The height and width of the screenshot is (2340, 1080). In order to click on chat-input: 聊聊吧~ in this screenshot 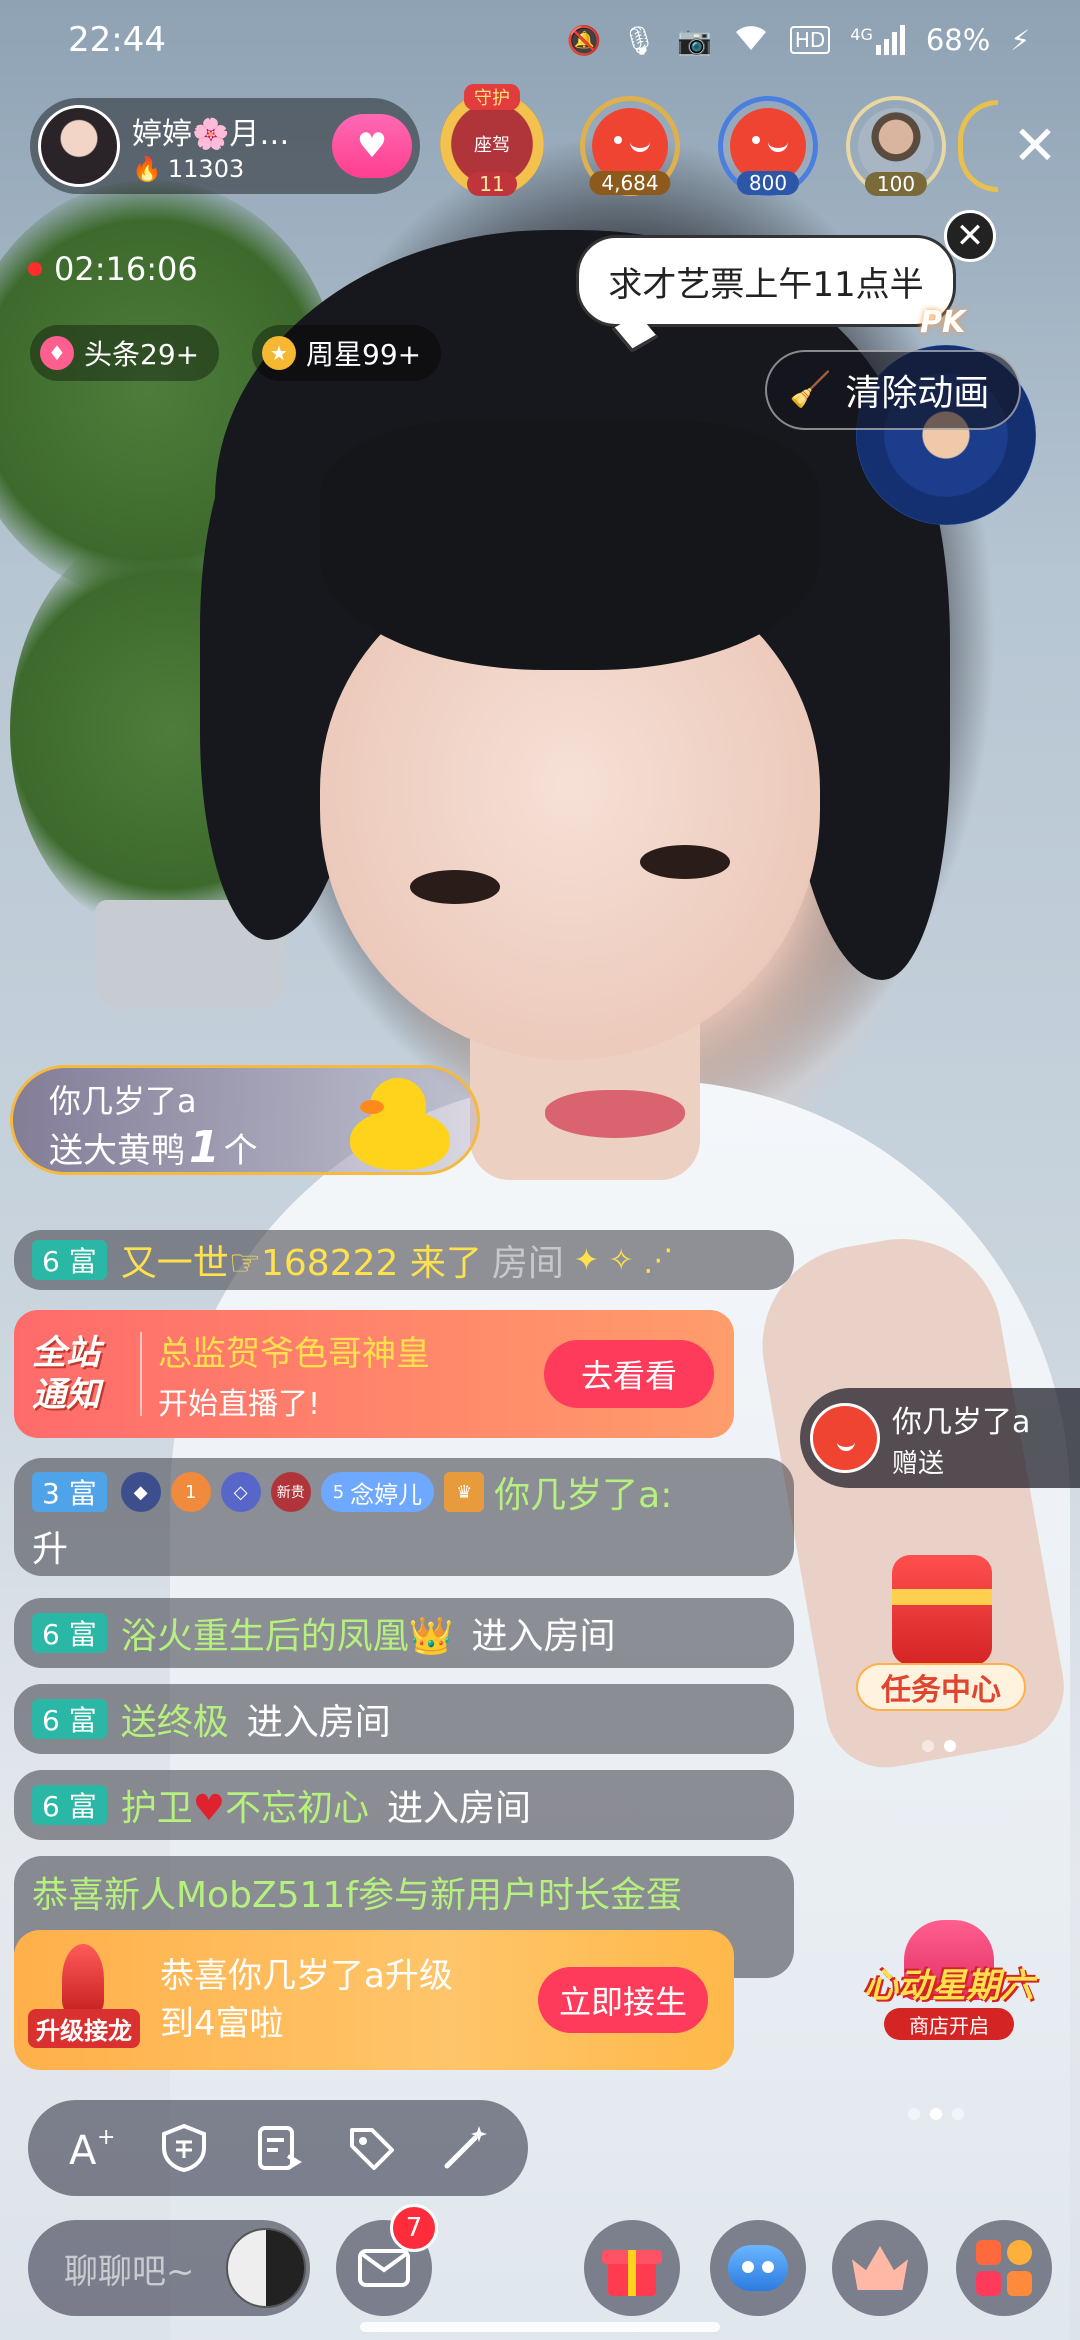, I will do `click(169, 2268)`.